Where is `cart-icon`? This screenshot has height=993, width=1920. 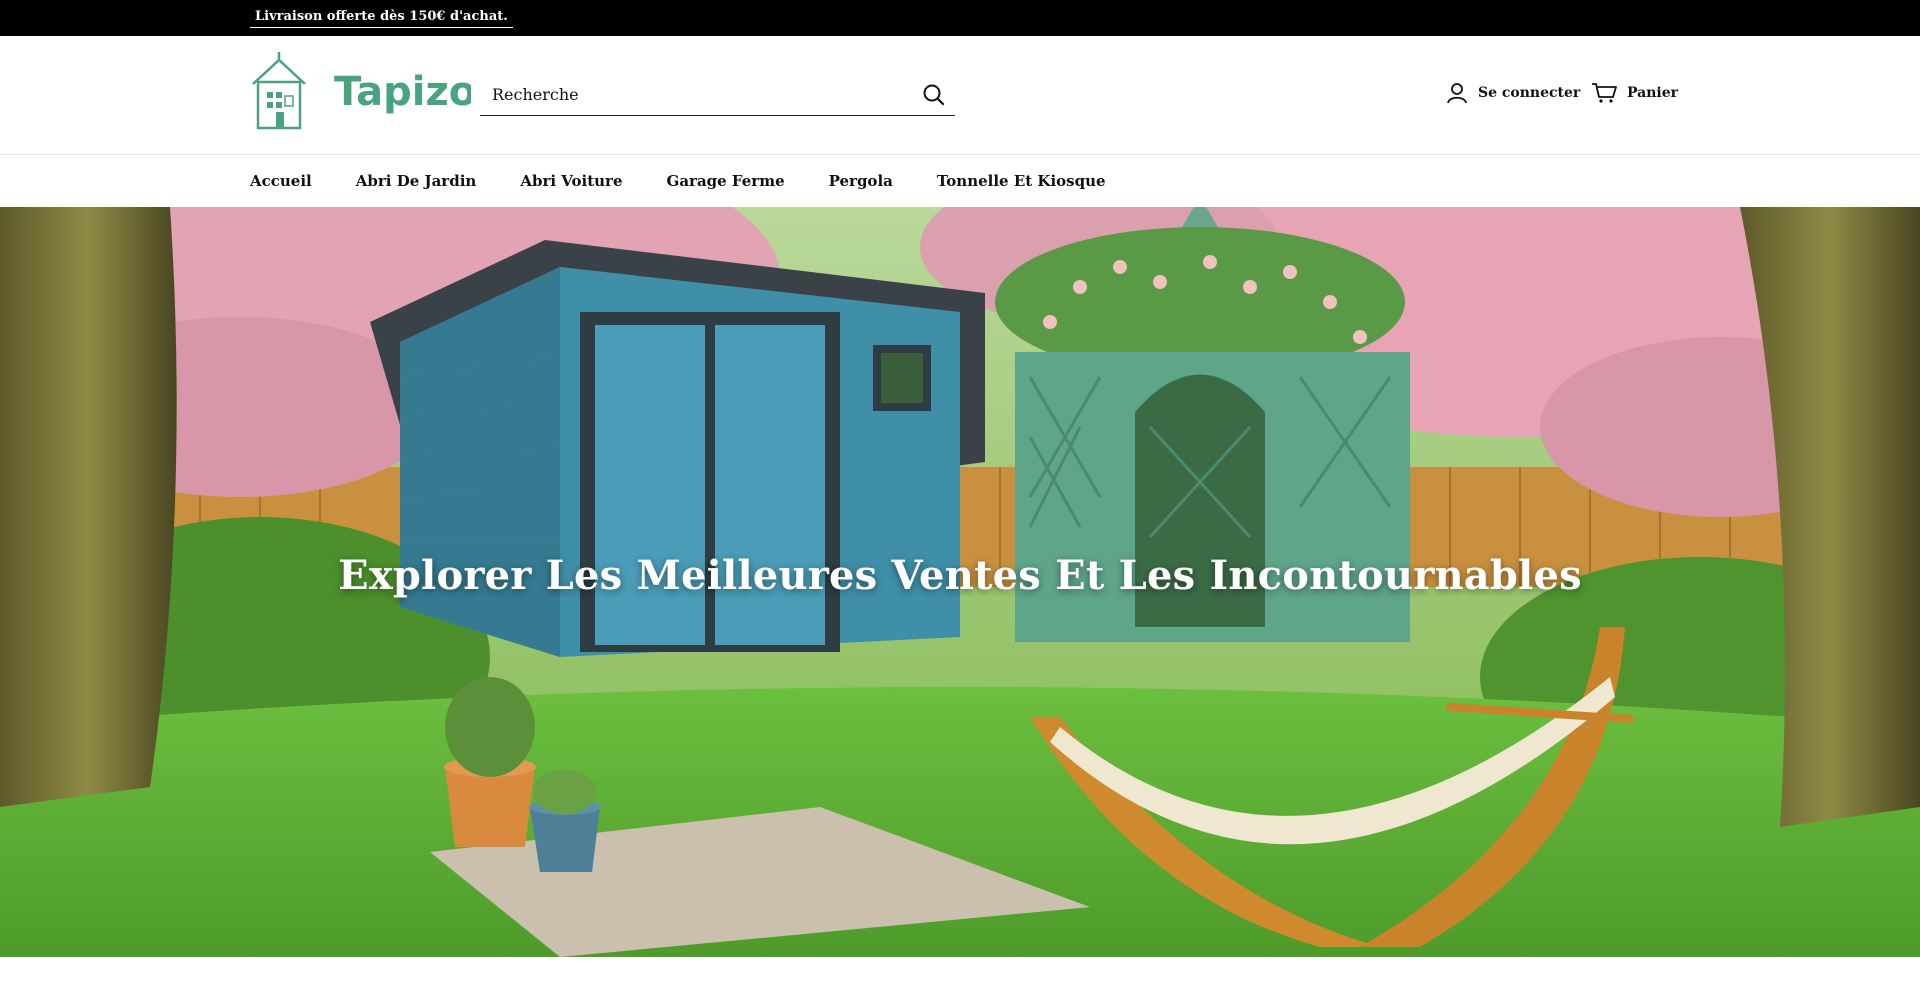 cart-icon is located at coordinates (1604, 93).